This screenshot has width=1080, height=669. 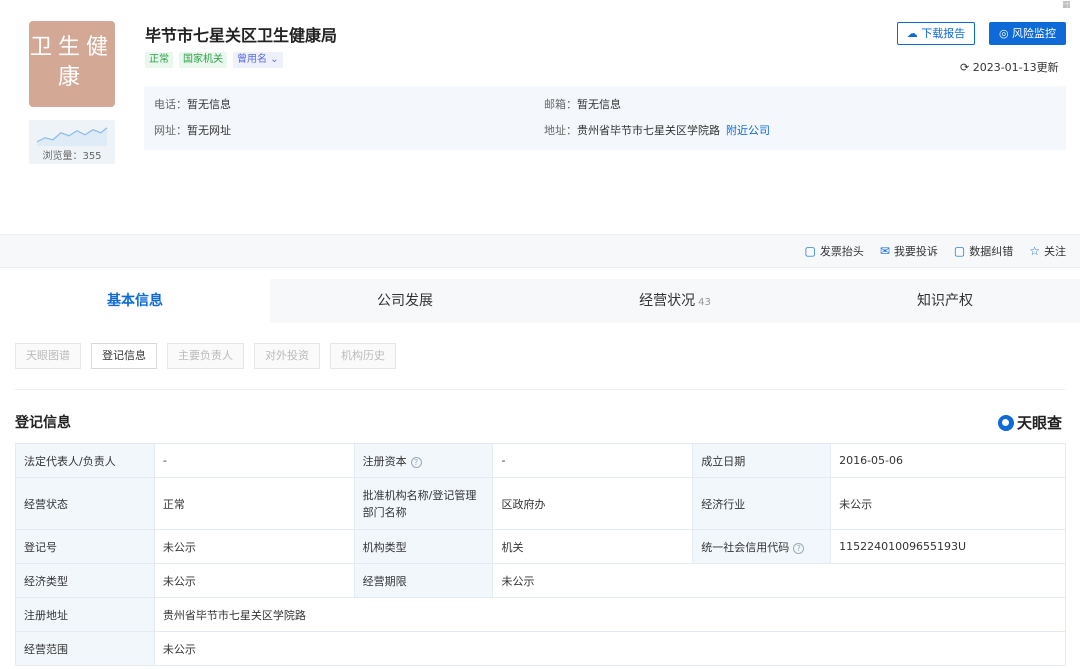 I want to click on table-row: 经济类型 未公示 经营期限 未公示, so click(x=540, y=580).